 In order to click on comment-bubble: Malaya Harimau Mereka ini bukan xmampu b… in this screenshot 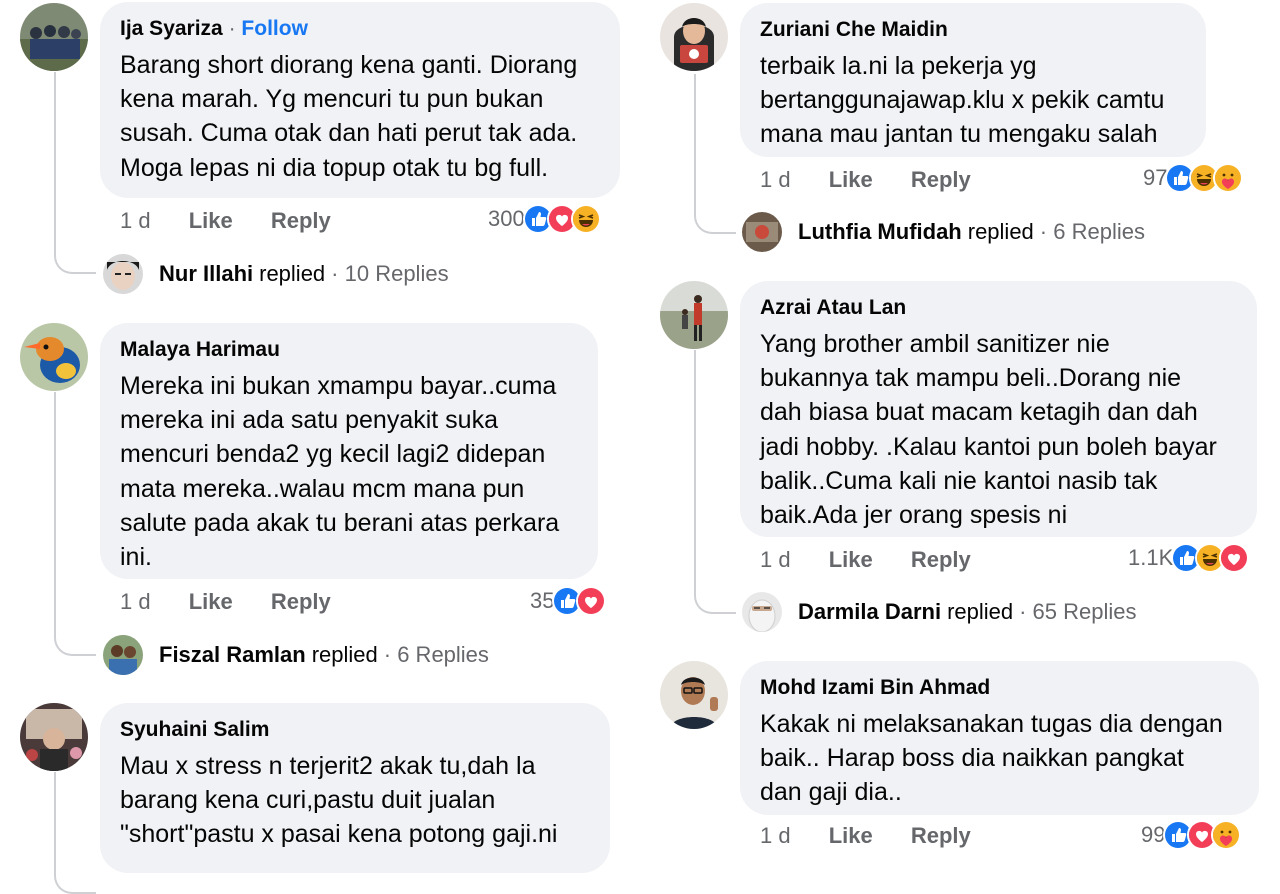, I will do `click(349, 451)`.